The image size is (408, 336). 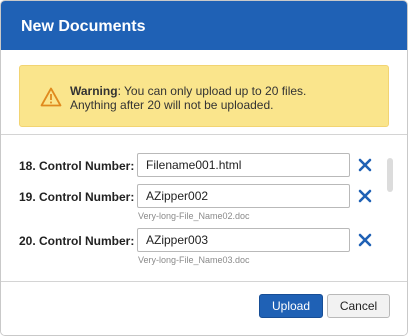 What do you see at coordinates (77, 197) in the screenshot?
I see `control-number-label: 19. Control Number:` at bounding box center [77, 197].